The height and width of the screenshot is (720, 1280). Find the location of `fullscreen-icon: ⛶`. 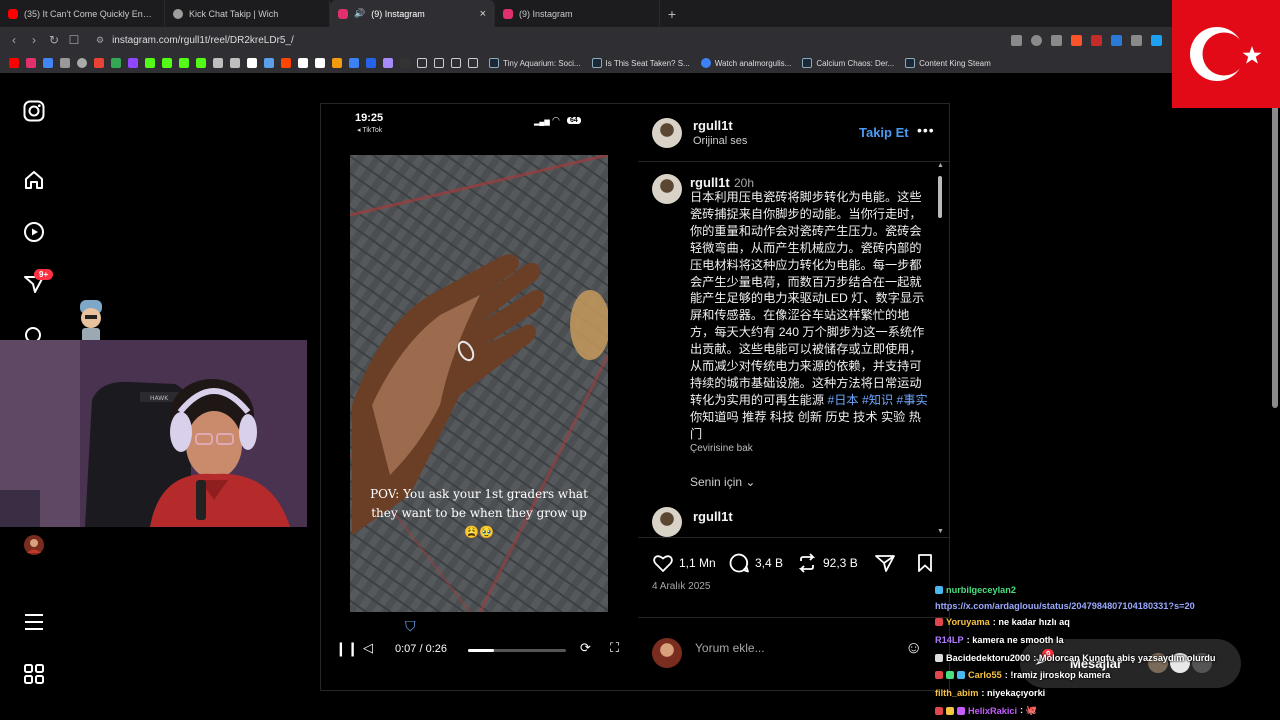

fullscreen-icon: ⛶ is located at coordinates (614, 648).